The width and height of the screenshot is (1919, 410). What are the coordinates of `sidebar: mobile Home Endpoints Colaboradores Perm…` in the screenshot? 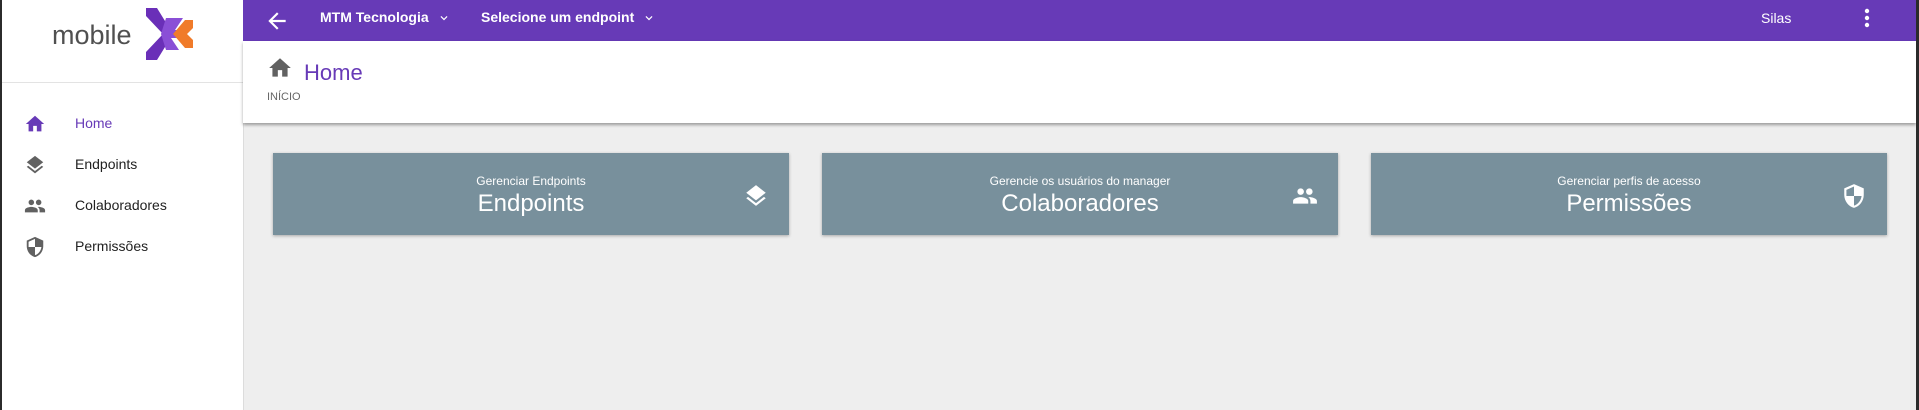 It's located at (123, 205).